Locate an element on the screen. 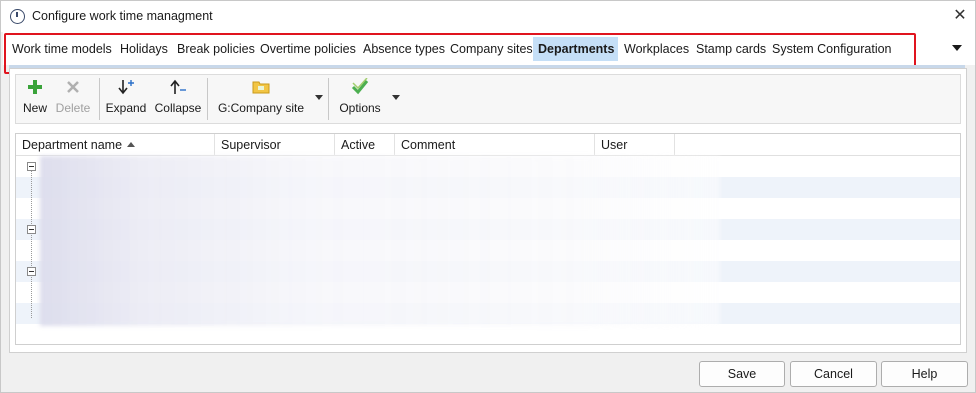  tab-absence-types: Absence types is located at coordinates (404, 49).